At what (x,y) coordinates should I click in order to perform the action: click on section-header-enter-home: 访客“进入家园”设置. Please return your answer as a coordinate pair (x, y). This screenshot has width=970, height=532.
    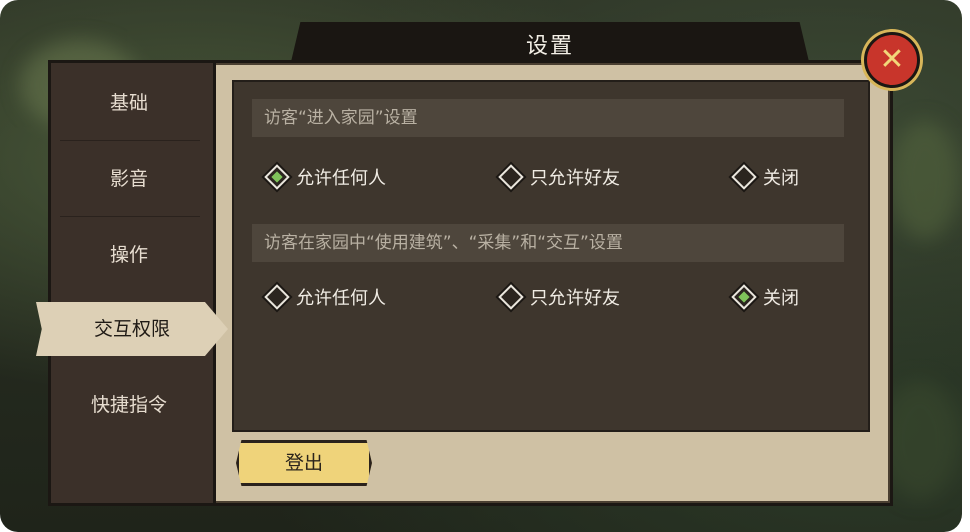
    Looking at the image, I should click on (548, 118).